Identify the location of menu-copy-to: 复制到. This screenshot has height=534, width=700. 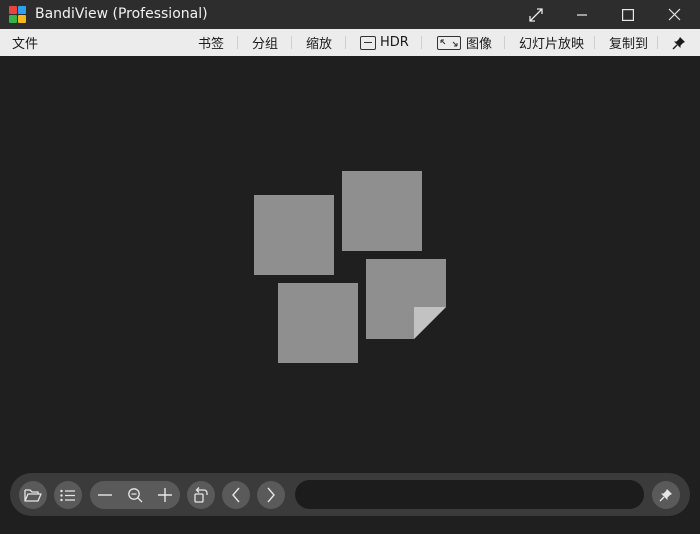
(628, 42).